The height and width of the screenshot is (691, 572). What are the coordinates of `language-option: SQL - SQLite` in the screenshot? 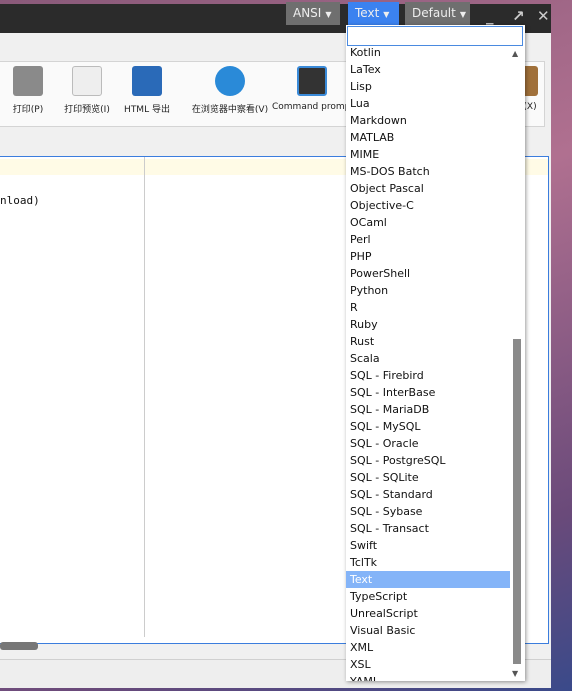 It's located at (428, 477).